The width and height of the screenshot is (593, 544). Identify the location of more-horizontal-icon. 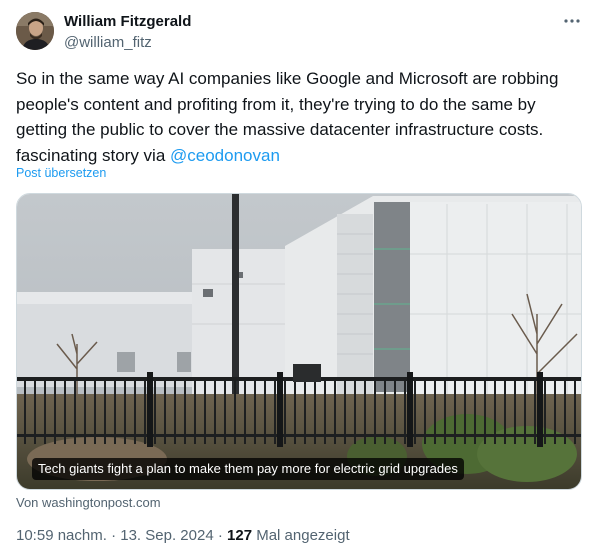
(572, 21).